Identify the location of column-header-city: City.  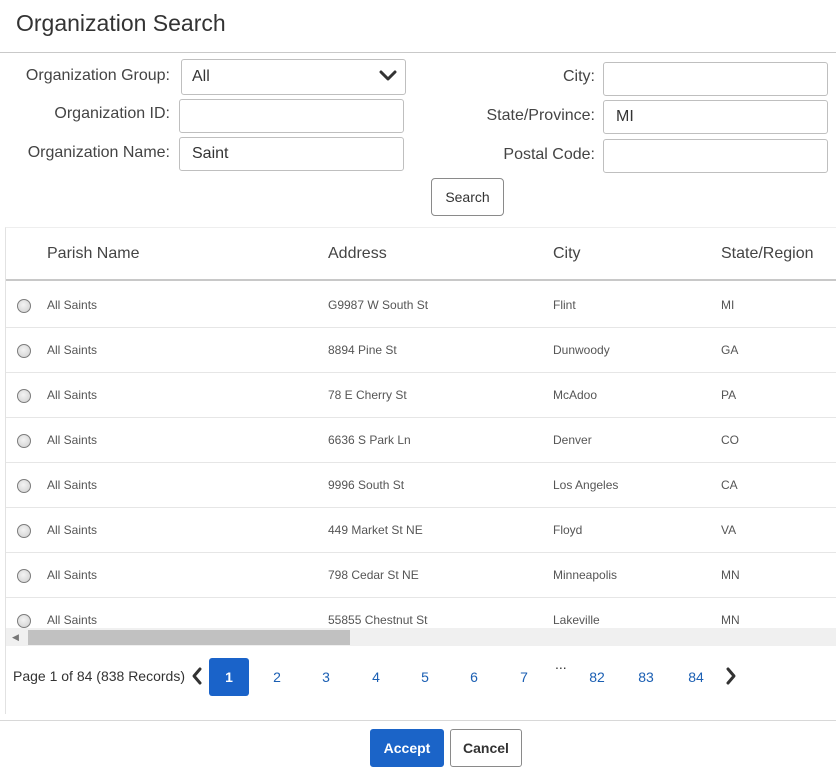
(567, 254).